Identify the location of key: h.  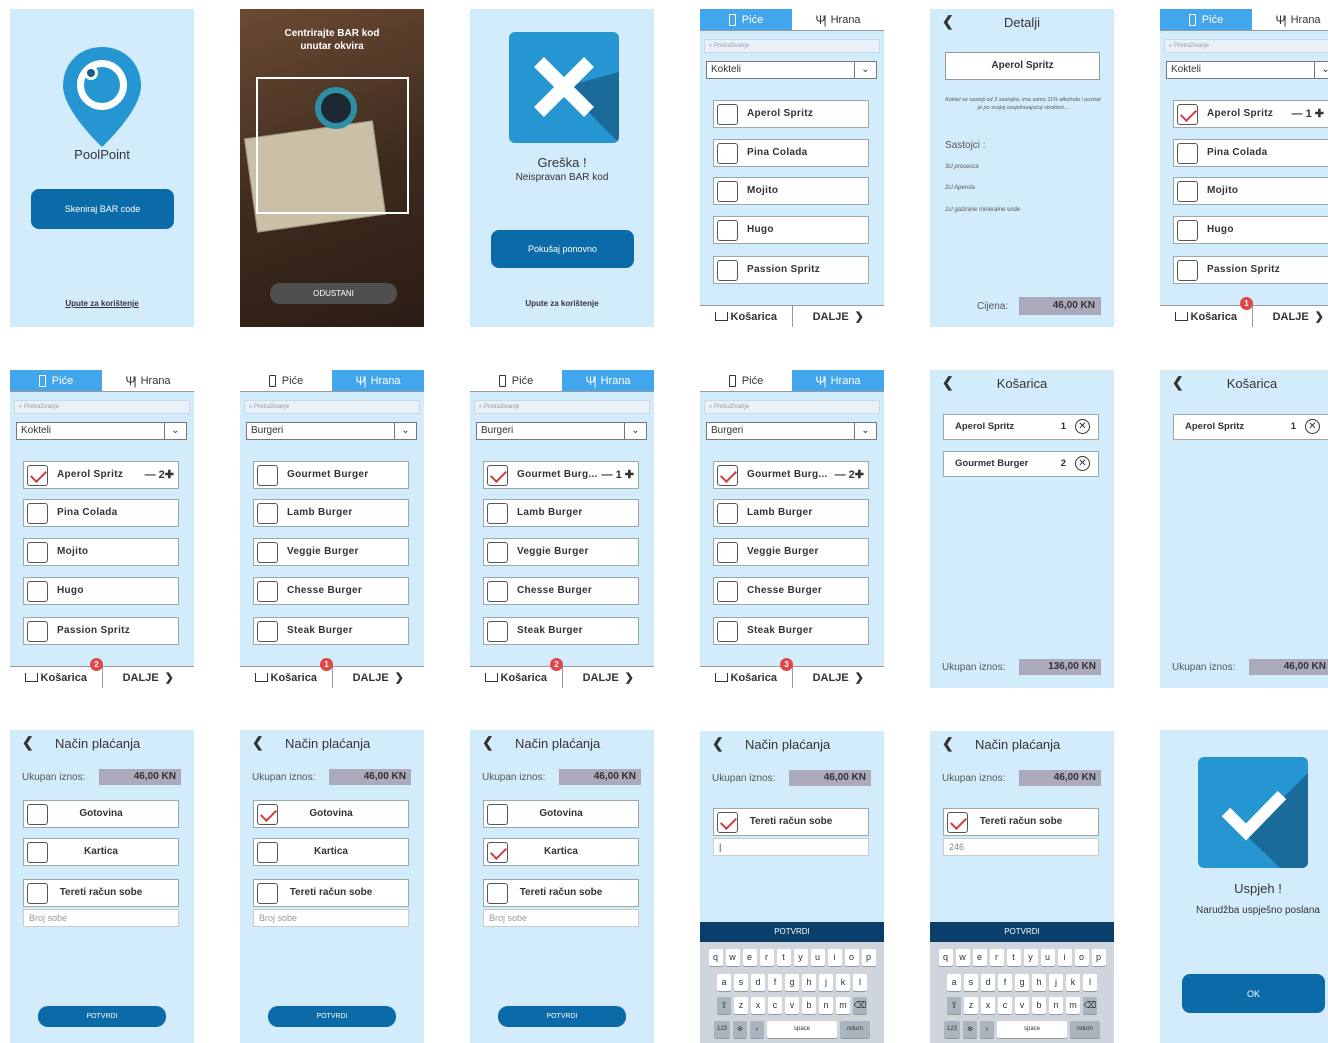
(1039, 982).